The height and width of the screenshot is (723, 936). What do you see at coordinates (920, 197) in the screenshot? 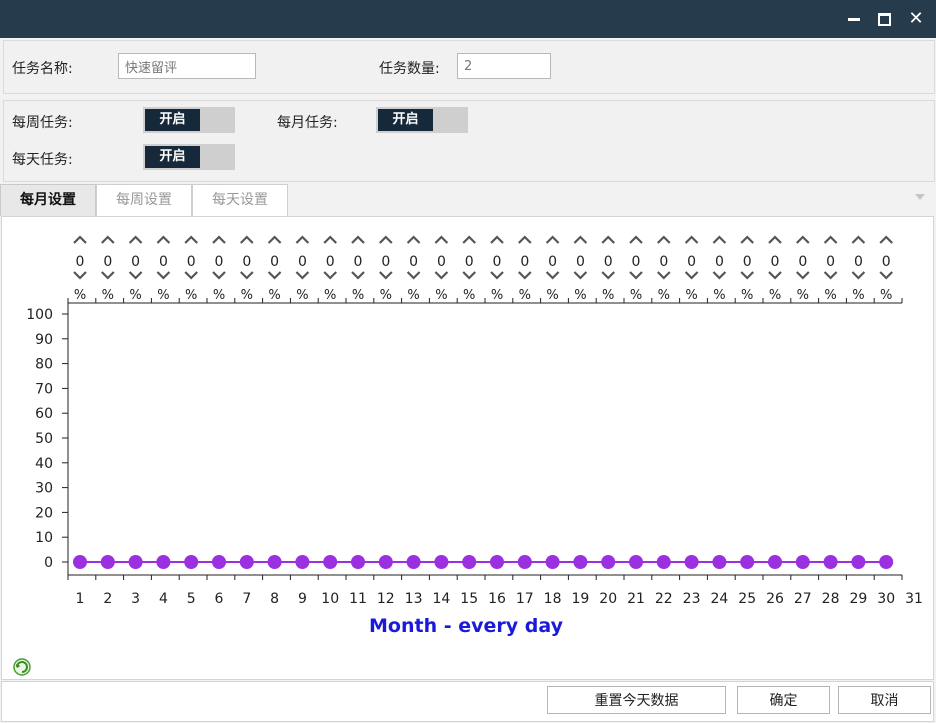
I see `tabs-dropdown-icon` at bounding box center [920, 197].